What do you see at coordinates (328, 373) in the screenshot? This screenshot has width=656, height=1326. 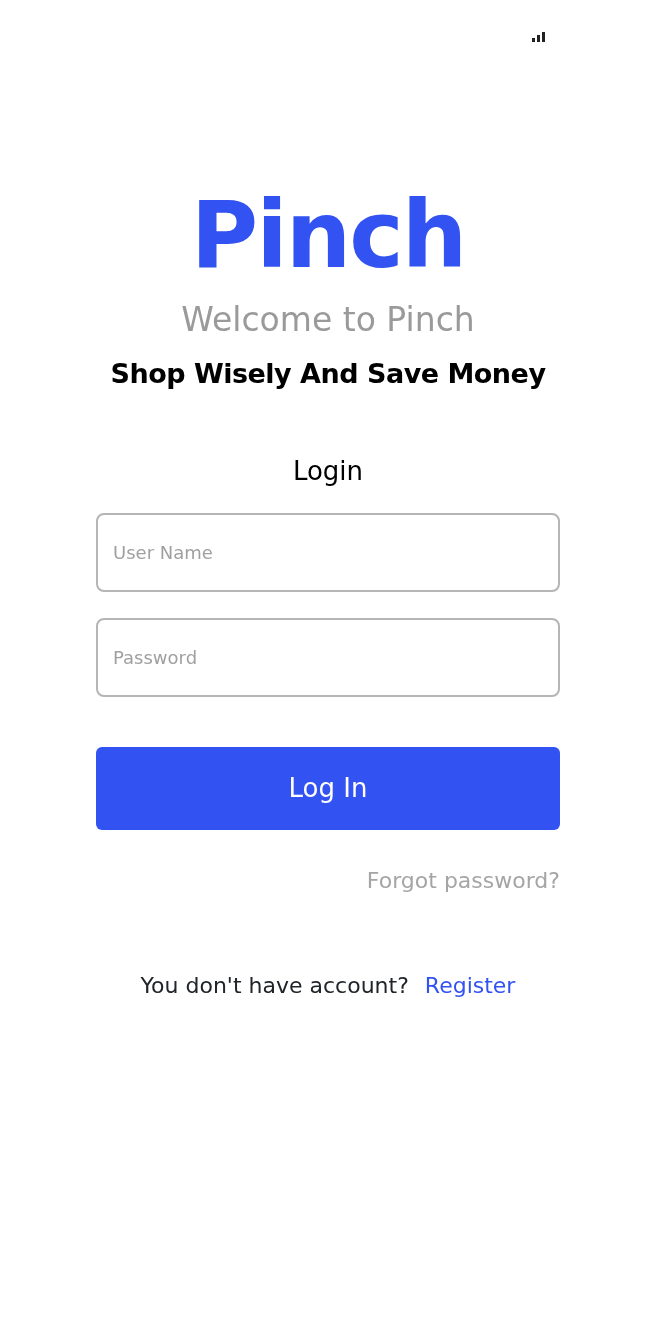 I see `tagline: Shop Wisely And Save Money` at bounding box center [328, 373].